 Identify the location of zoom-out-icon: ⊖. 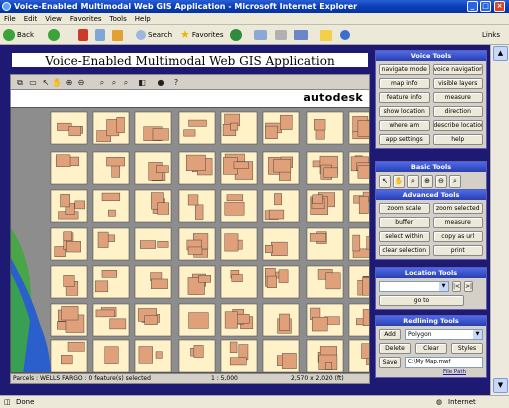
(81, 82).